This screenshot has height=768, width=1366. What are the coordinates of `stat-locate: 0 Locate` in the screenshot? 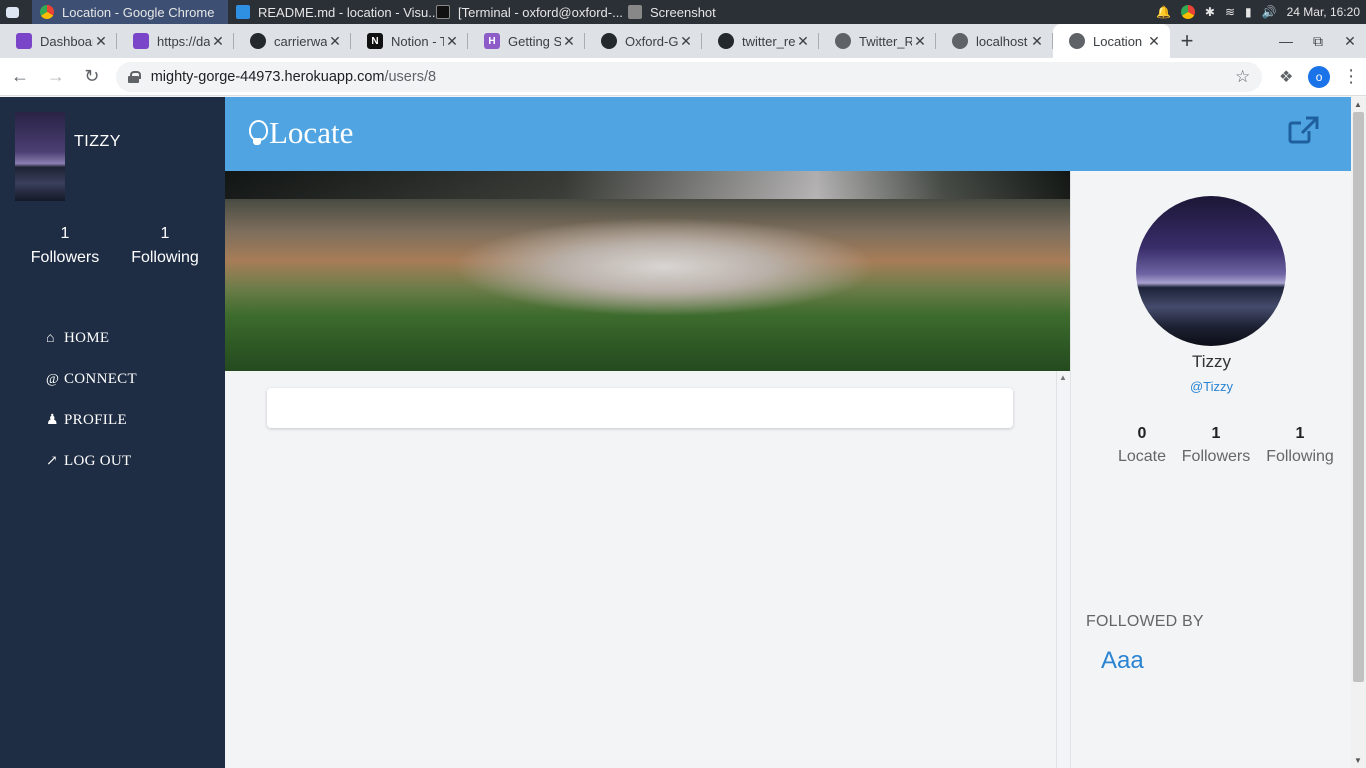 It's located at (1142, 447).